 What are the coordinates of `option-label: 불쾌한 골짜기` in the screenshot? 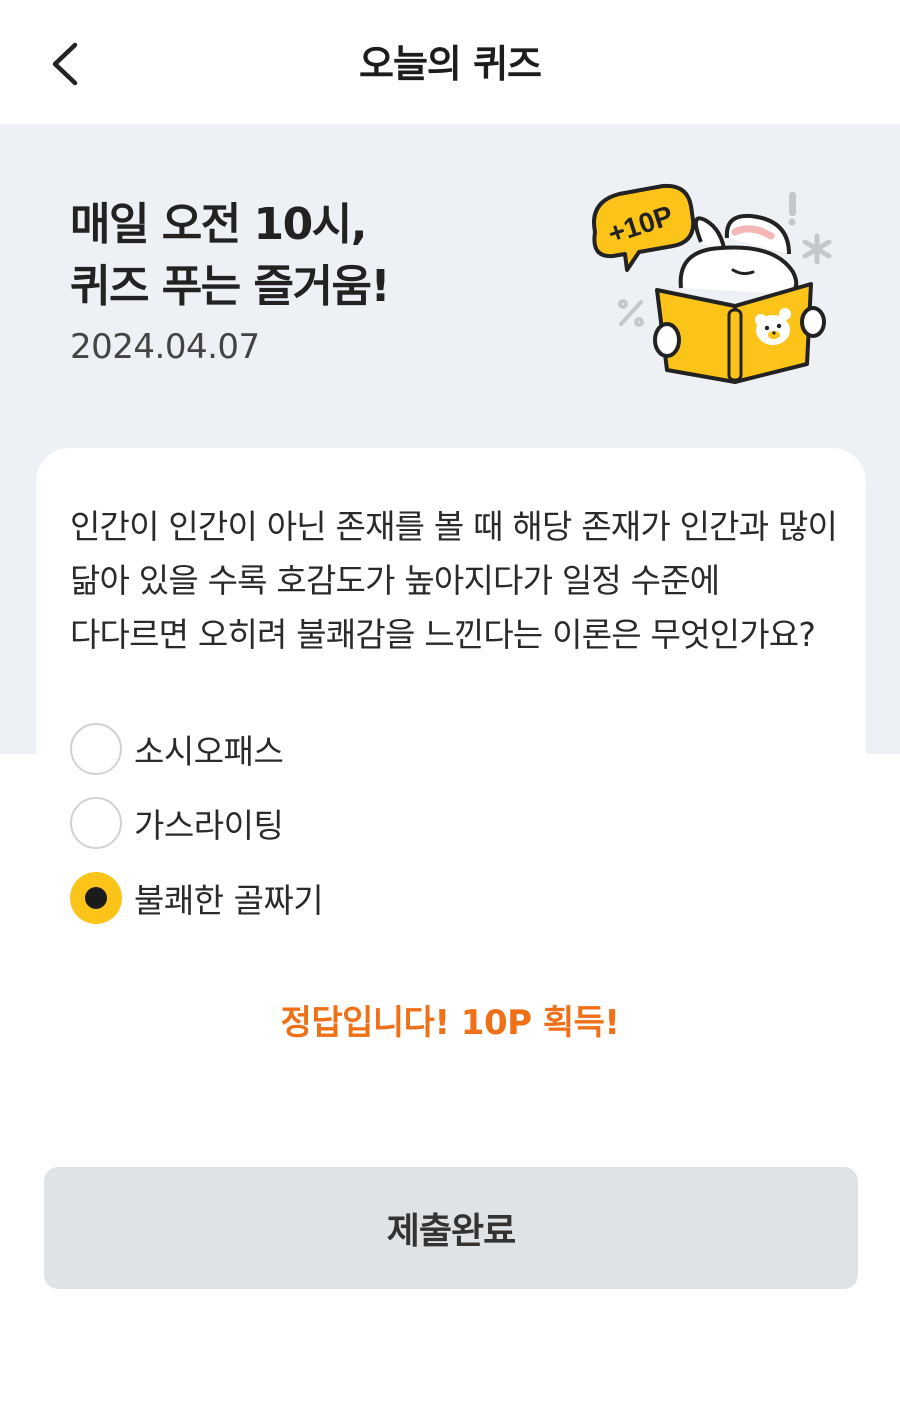 It's located at (229, 900).